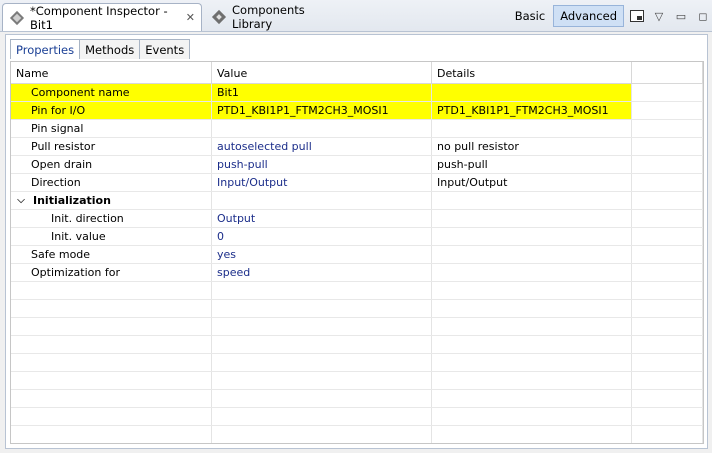  Describe the element at coordinates (588, 16) in the screenshot. I see `advanced-mode-button: Advanced` at that location.